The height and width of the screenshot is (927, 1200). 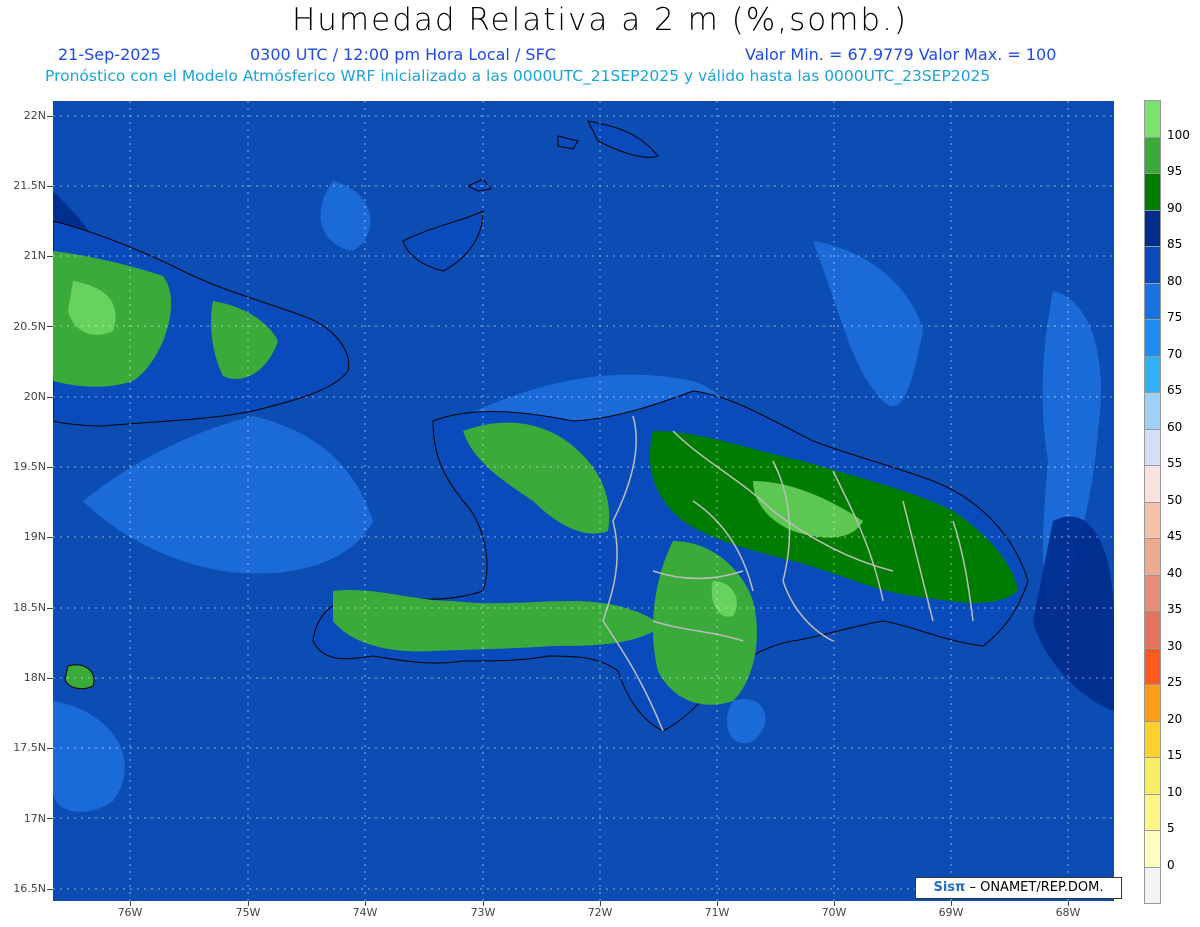 I want to click on lat-label-18-5n: 18.5N, so click(x=29, y=607).